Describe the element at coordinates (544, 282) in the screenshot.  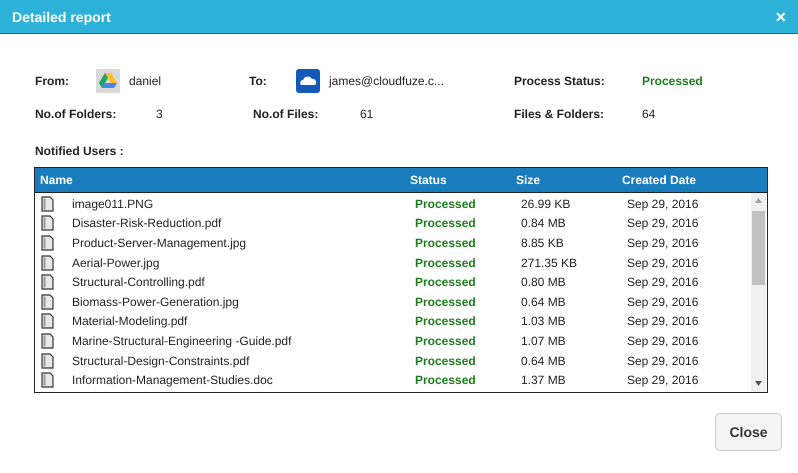
I see `size-text: 0.80 MB` at that location.